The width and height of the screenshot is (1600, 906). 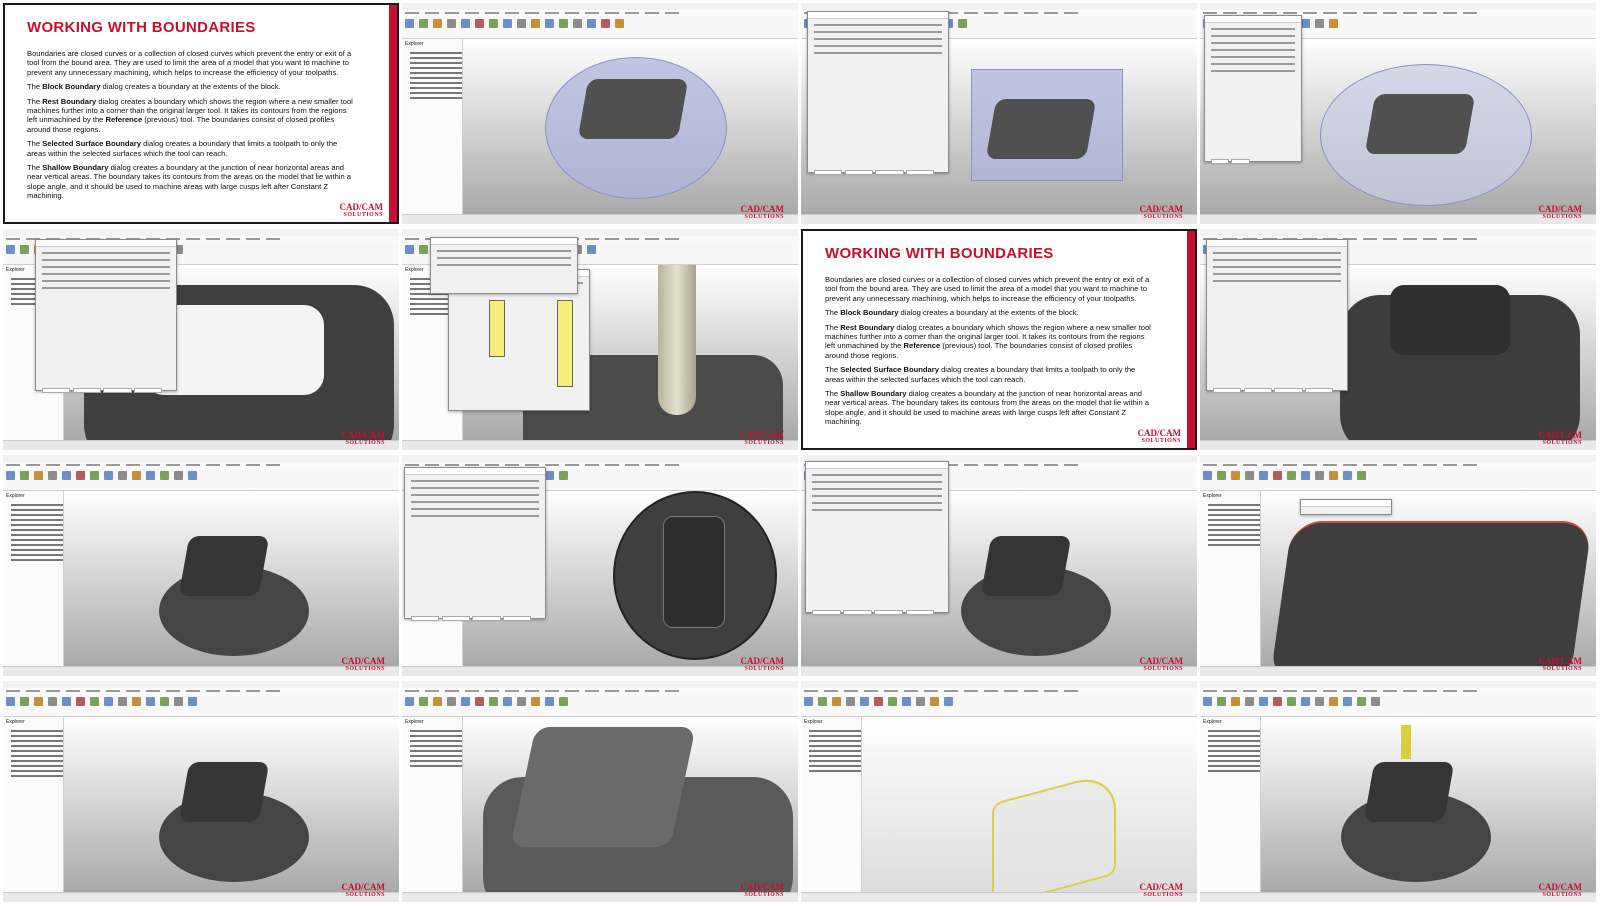 What do you see at coordinates (497, 328) in the screenshot?
I see `tool-preview` at bounding box center [497, 328].